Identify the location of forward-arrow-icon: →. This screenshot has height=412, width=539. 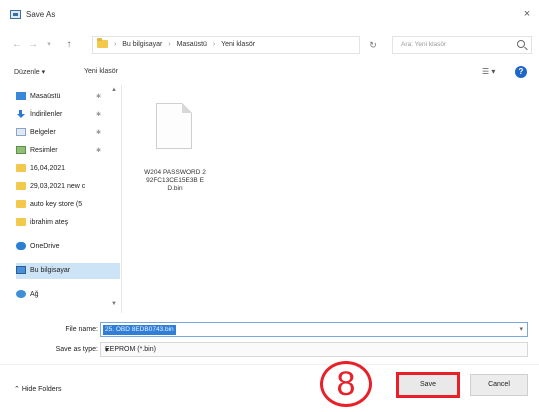
(33, 45).